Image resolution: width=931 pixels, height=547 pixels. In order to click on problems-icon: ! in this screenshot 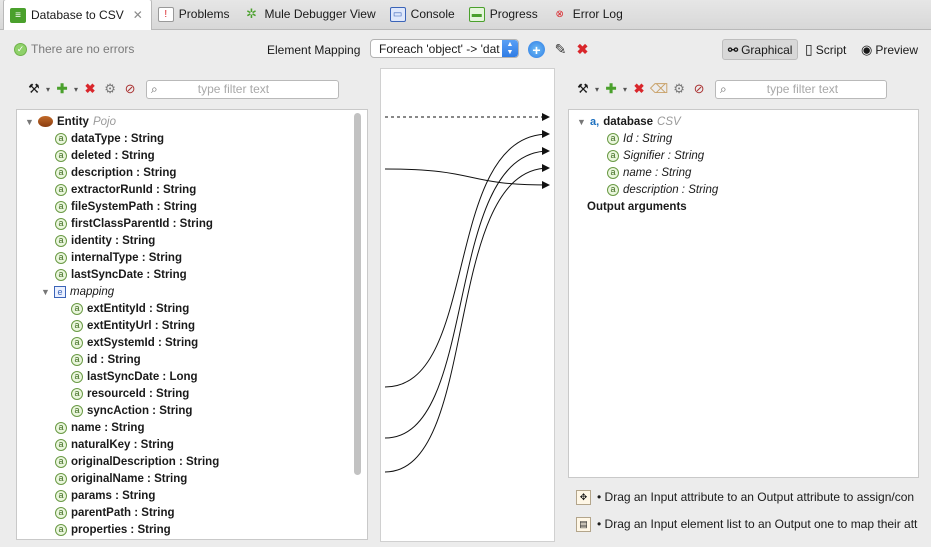, I will do `click(165, 14)`.